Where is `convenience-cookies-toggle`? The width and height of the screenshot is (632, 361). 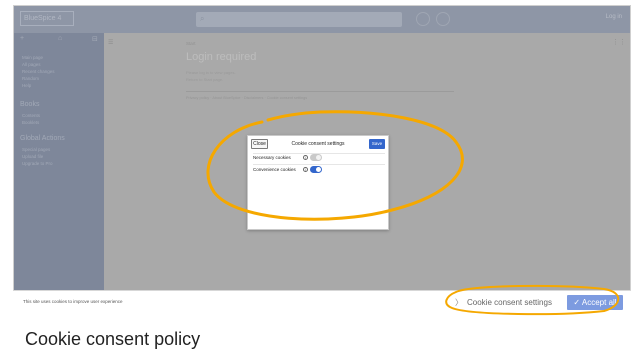
convenience-cookies-toggle is located at coordinates (316, 169).